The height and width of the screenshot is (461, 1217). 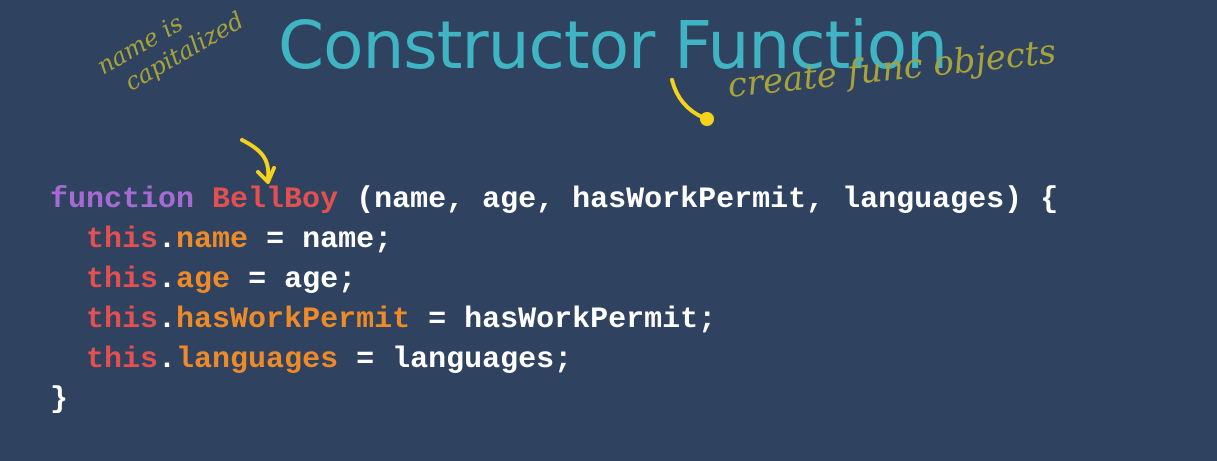 I want to click on code-property: name, so click(x=212, y=240).